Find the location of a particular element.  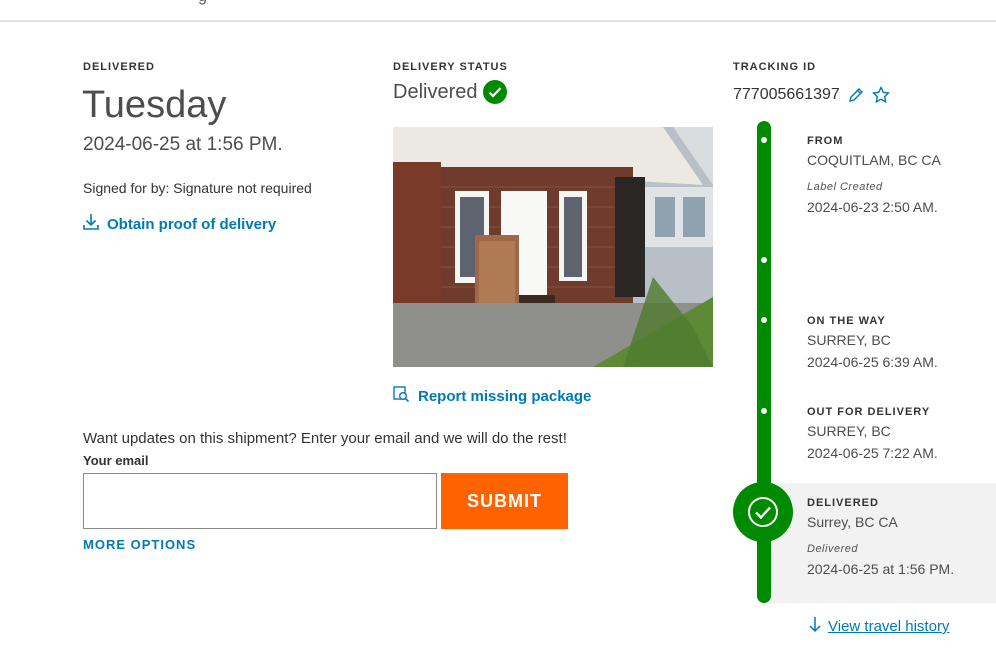

pencil-icon is located at coordinates (856, 95).